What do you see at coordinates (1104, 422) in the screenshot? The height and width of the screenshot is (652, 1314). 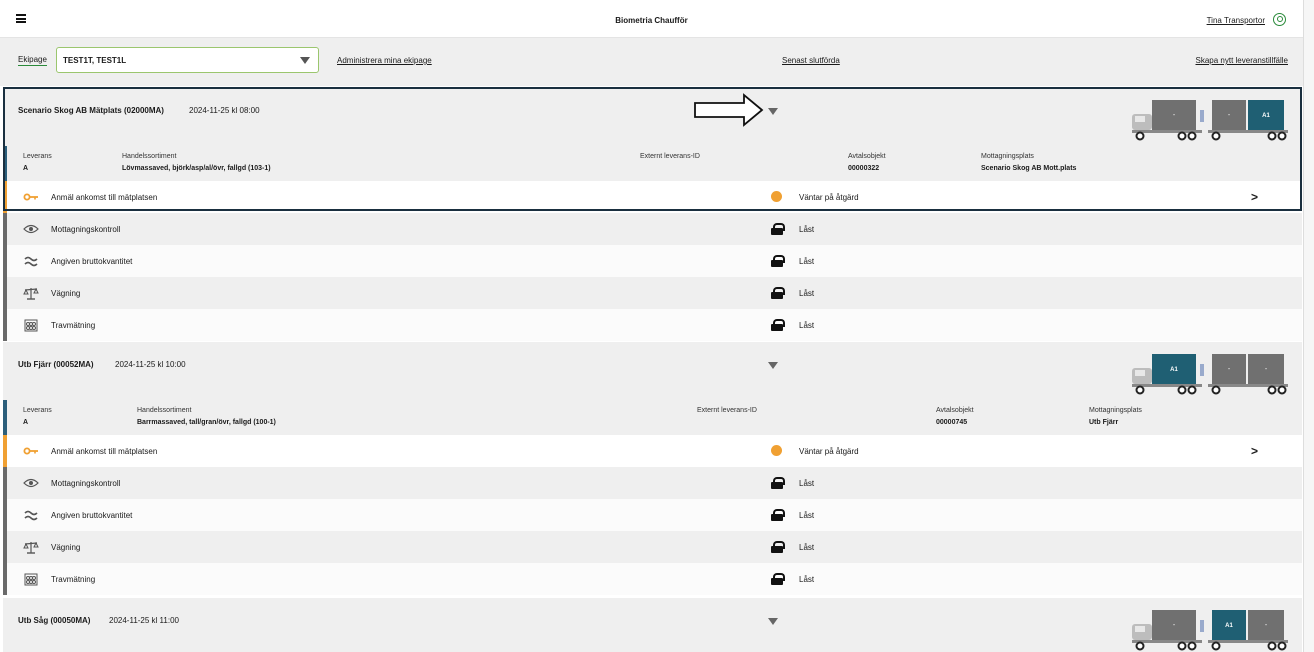 I see `mottagningsplats-value: Utb Fjärr` at bounding box center [1104, 422].